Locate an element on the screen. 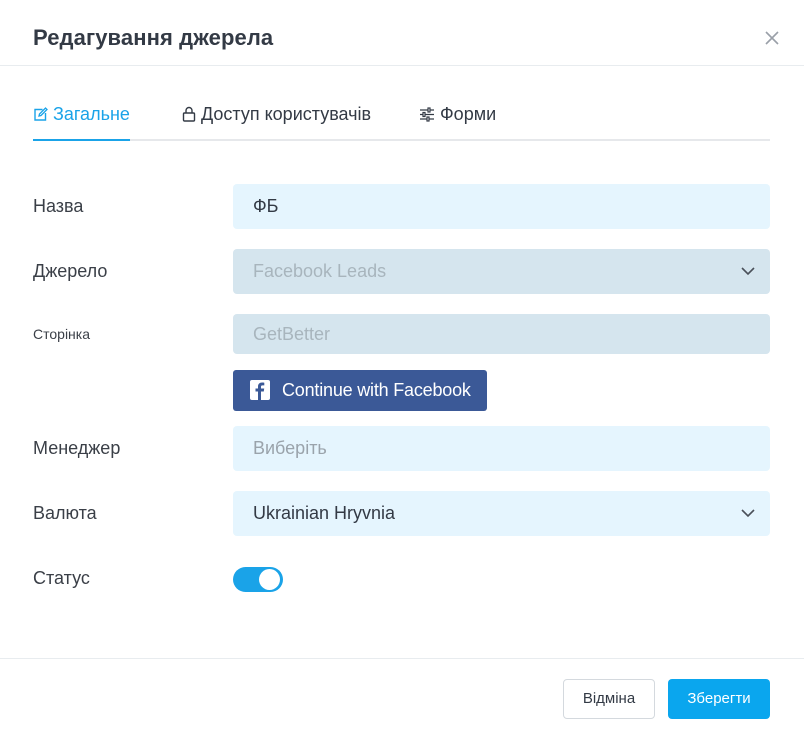  tab-user-access: Доступ користувачів is located at coordinates (276, 121).